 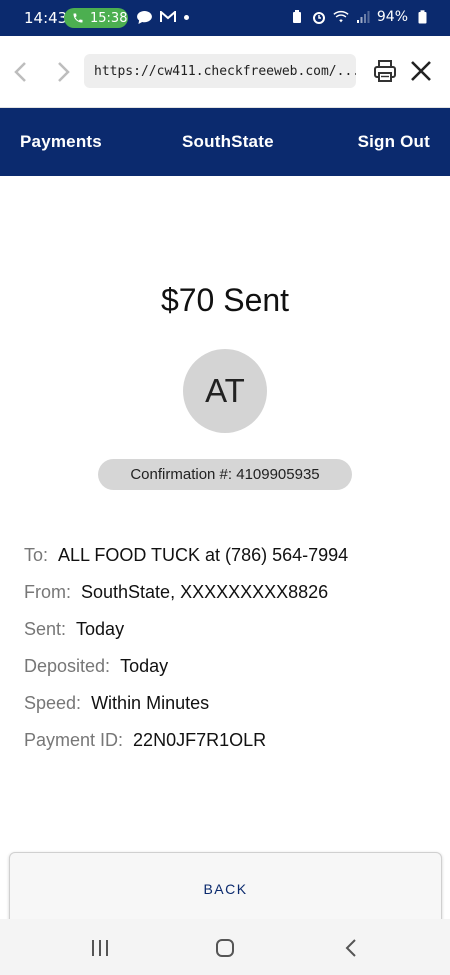 I want to click on status-time: 14:43, so click(x=46, y=18).